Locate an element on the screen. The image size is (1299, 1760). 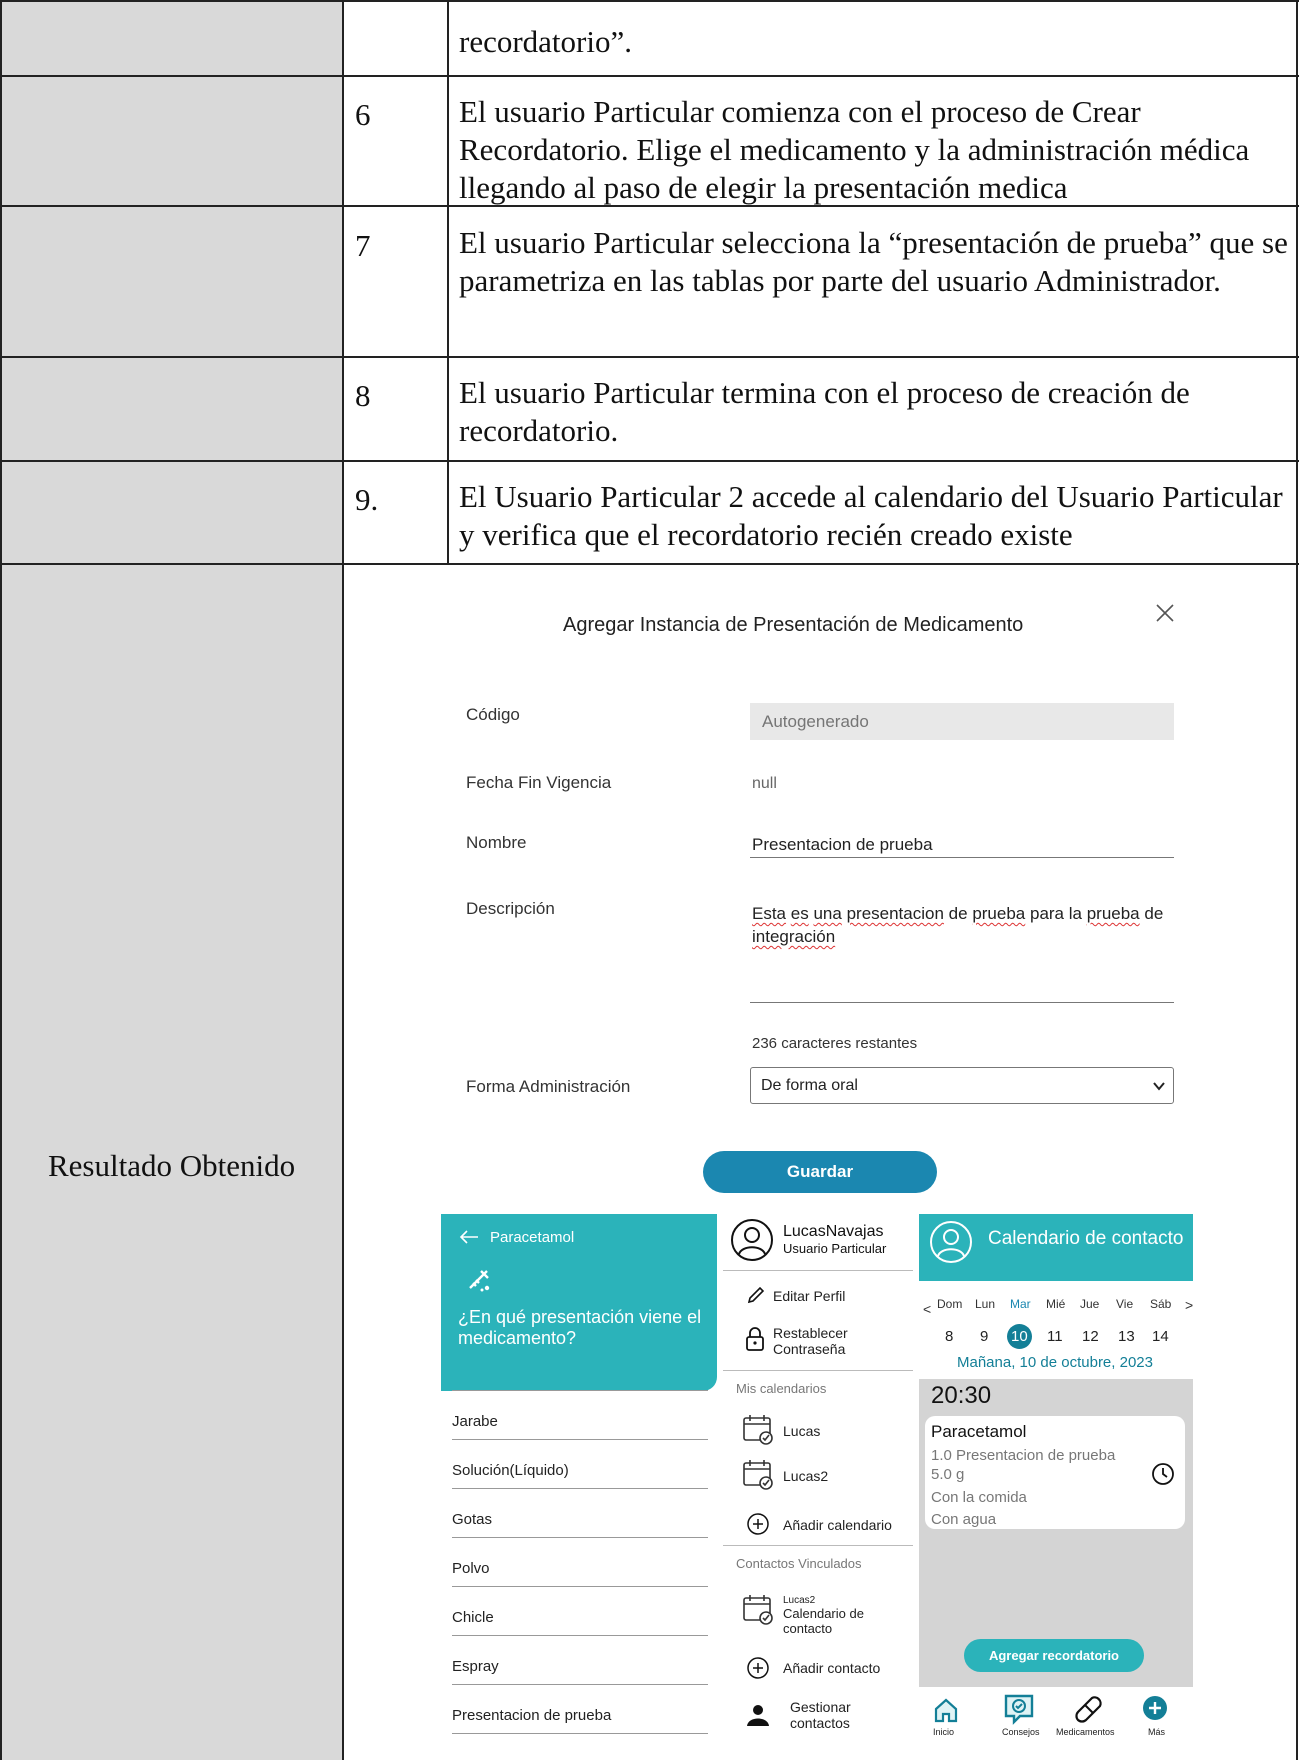
save-button-label: Guardar is located at coordinates (820, 1171).